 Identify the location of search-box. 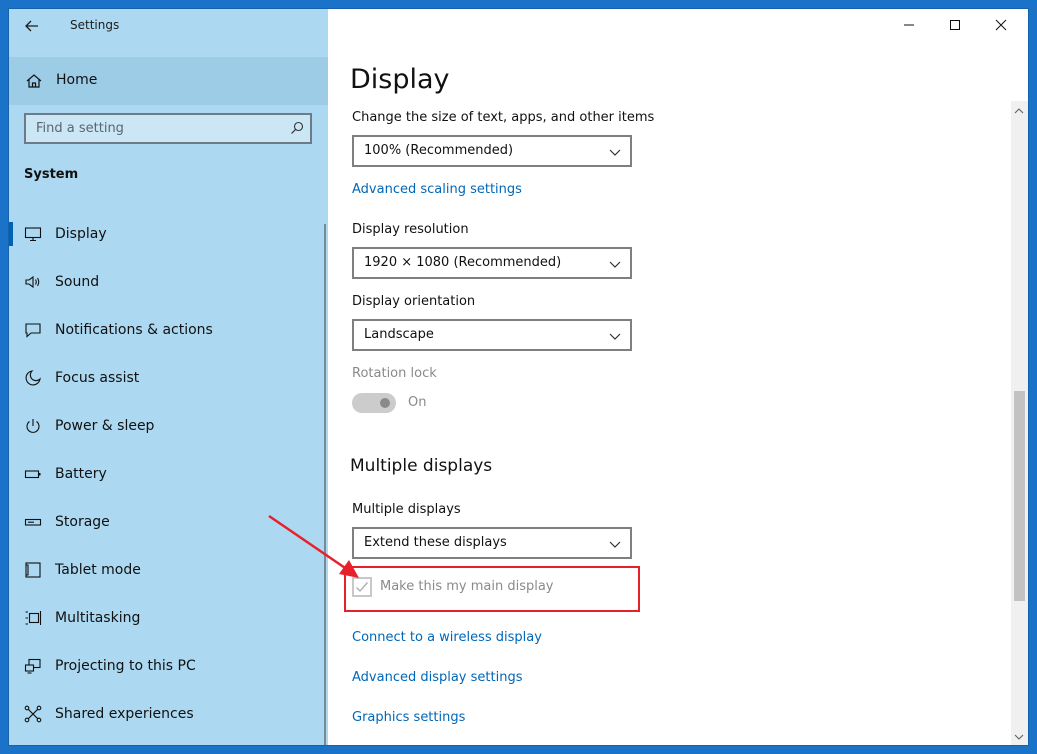
(168, 128).